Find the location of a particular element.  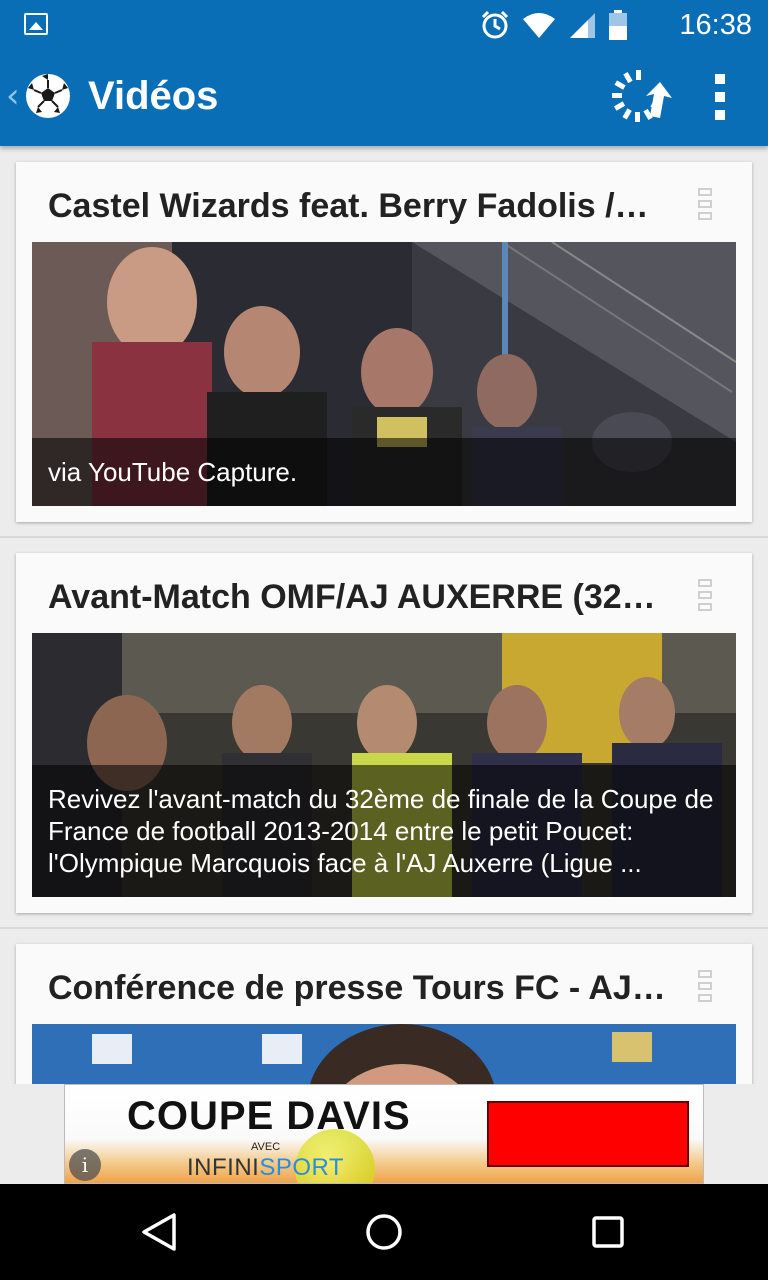

app-bar: ‹ Vidéos is located at coordinates (384, 98).